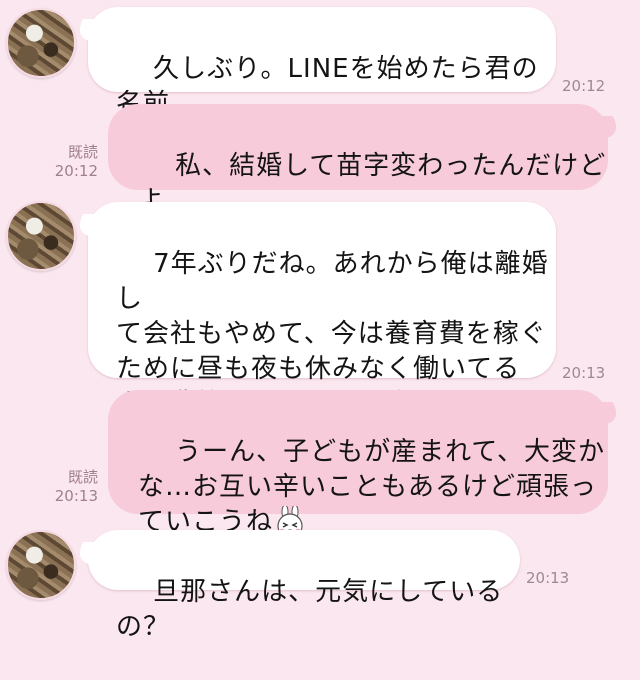 Image resolution: width=640 pixels, height=680 pixels. What do you see at coordinates (310, 609) in the screenshot?
I see `message-text: 旦那さんは、元気にしているの？` at bounding box center [310, 609].